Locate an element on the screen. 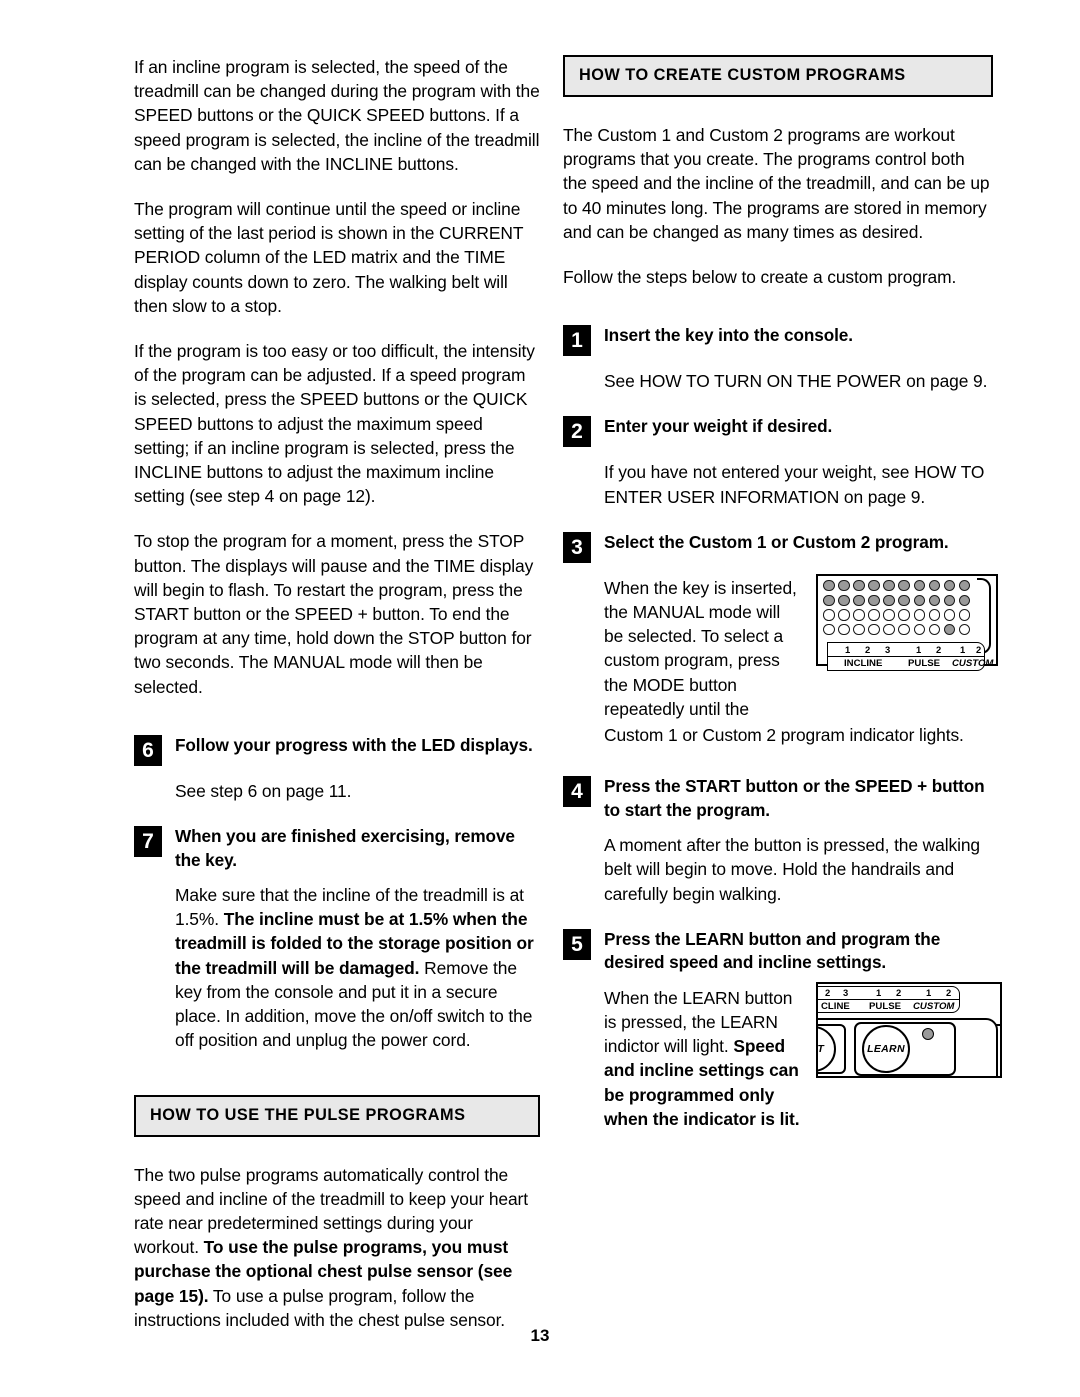  step-3-title: Select the Custom 1 or Custom 2 program. is located at coordinates (776, 541).